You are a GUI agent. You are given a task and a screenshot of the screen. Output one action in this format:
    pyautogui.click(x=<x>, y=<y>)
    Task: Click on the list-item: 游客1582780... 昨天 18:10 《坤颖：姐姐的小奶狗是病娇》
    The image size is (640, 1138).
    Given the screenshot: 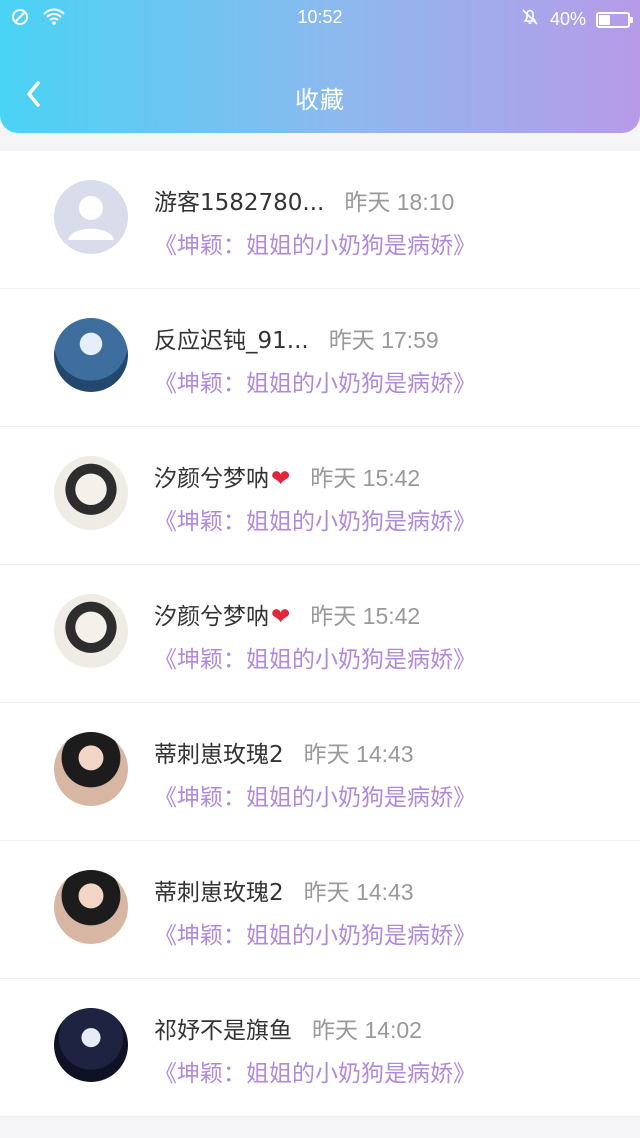 What is the action you would take?
    pyautogui.click(x=320, y=220)
    